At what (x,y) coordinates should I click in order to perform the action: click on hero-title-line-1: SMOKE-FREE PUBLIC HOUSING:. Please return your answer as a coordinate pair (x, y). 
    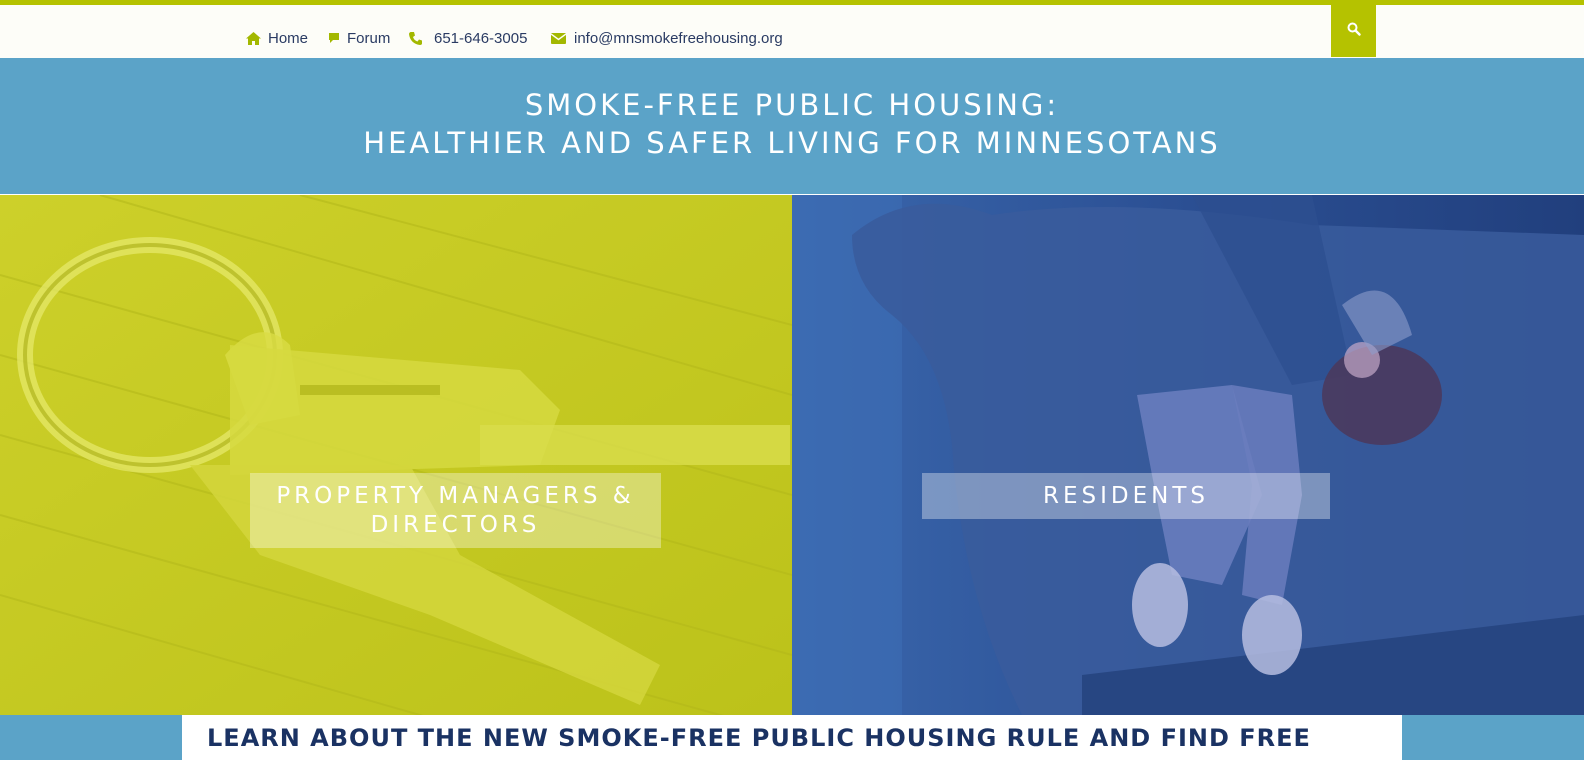
    Looking at the image, I should click on (792, 105).